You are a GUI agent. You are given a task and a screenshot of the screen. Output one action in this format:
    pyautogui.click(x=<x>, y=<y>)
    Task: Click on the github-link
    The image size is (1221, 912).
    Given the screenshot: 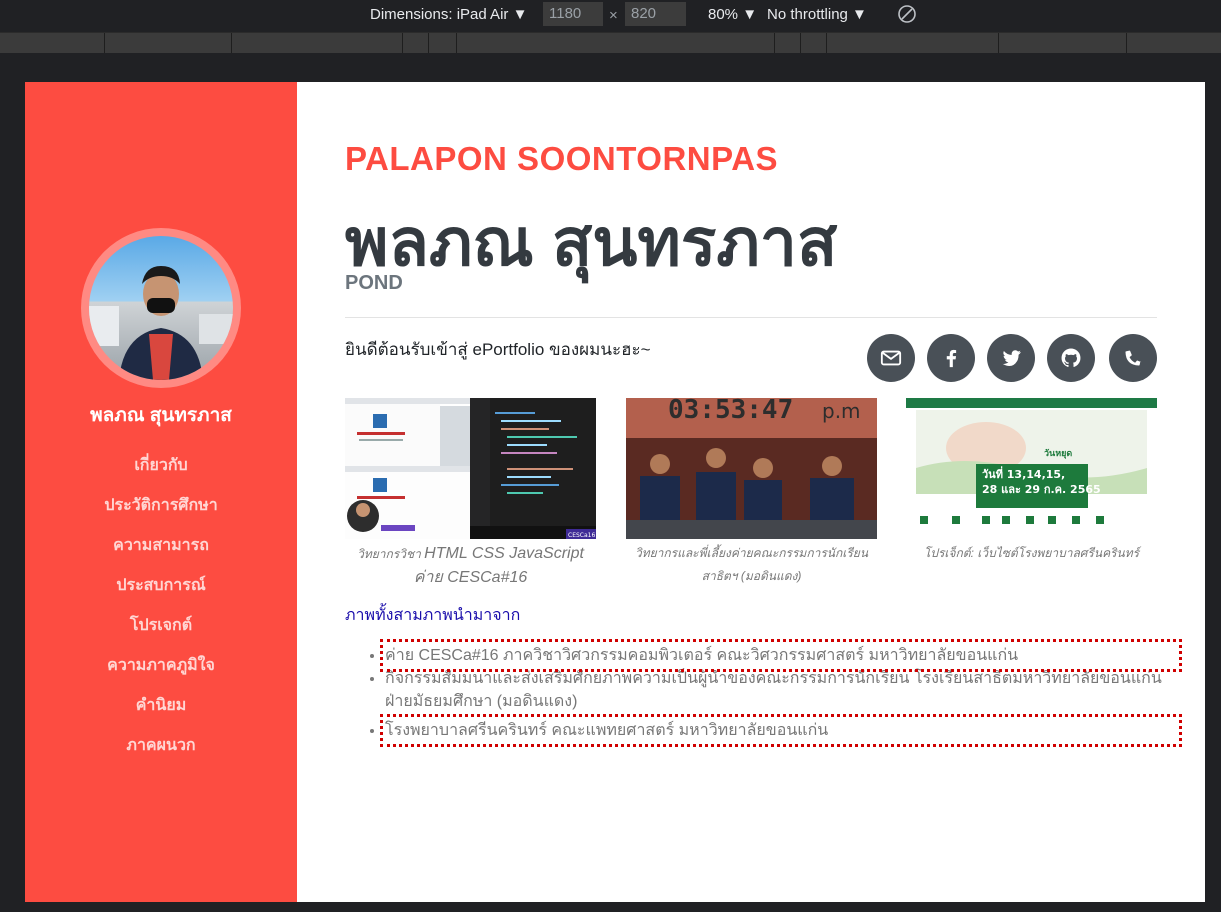 What is the action you would take?
    pyautogui.click(x=1071, y=358)
    